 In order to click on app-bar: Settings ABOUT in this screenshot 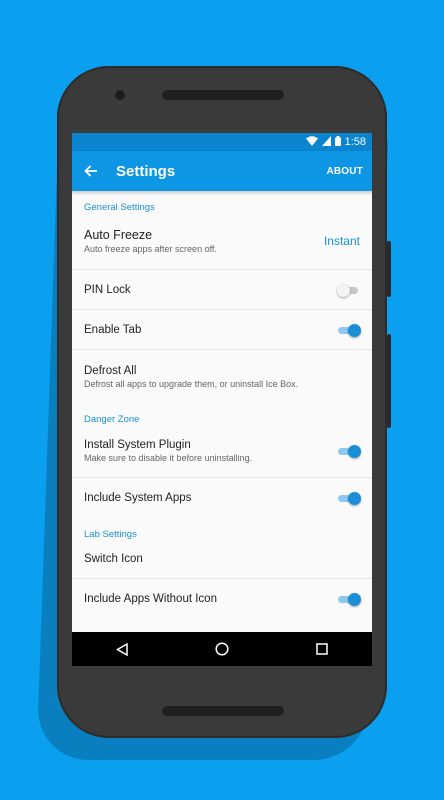, I will do `click(222, 171)`.